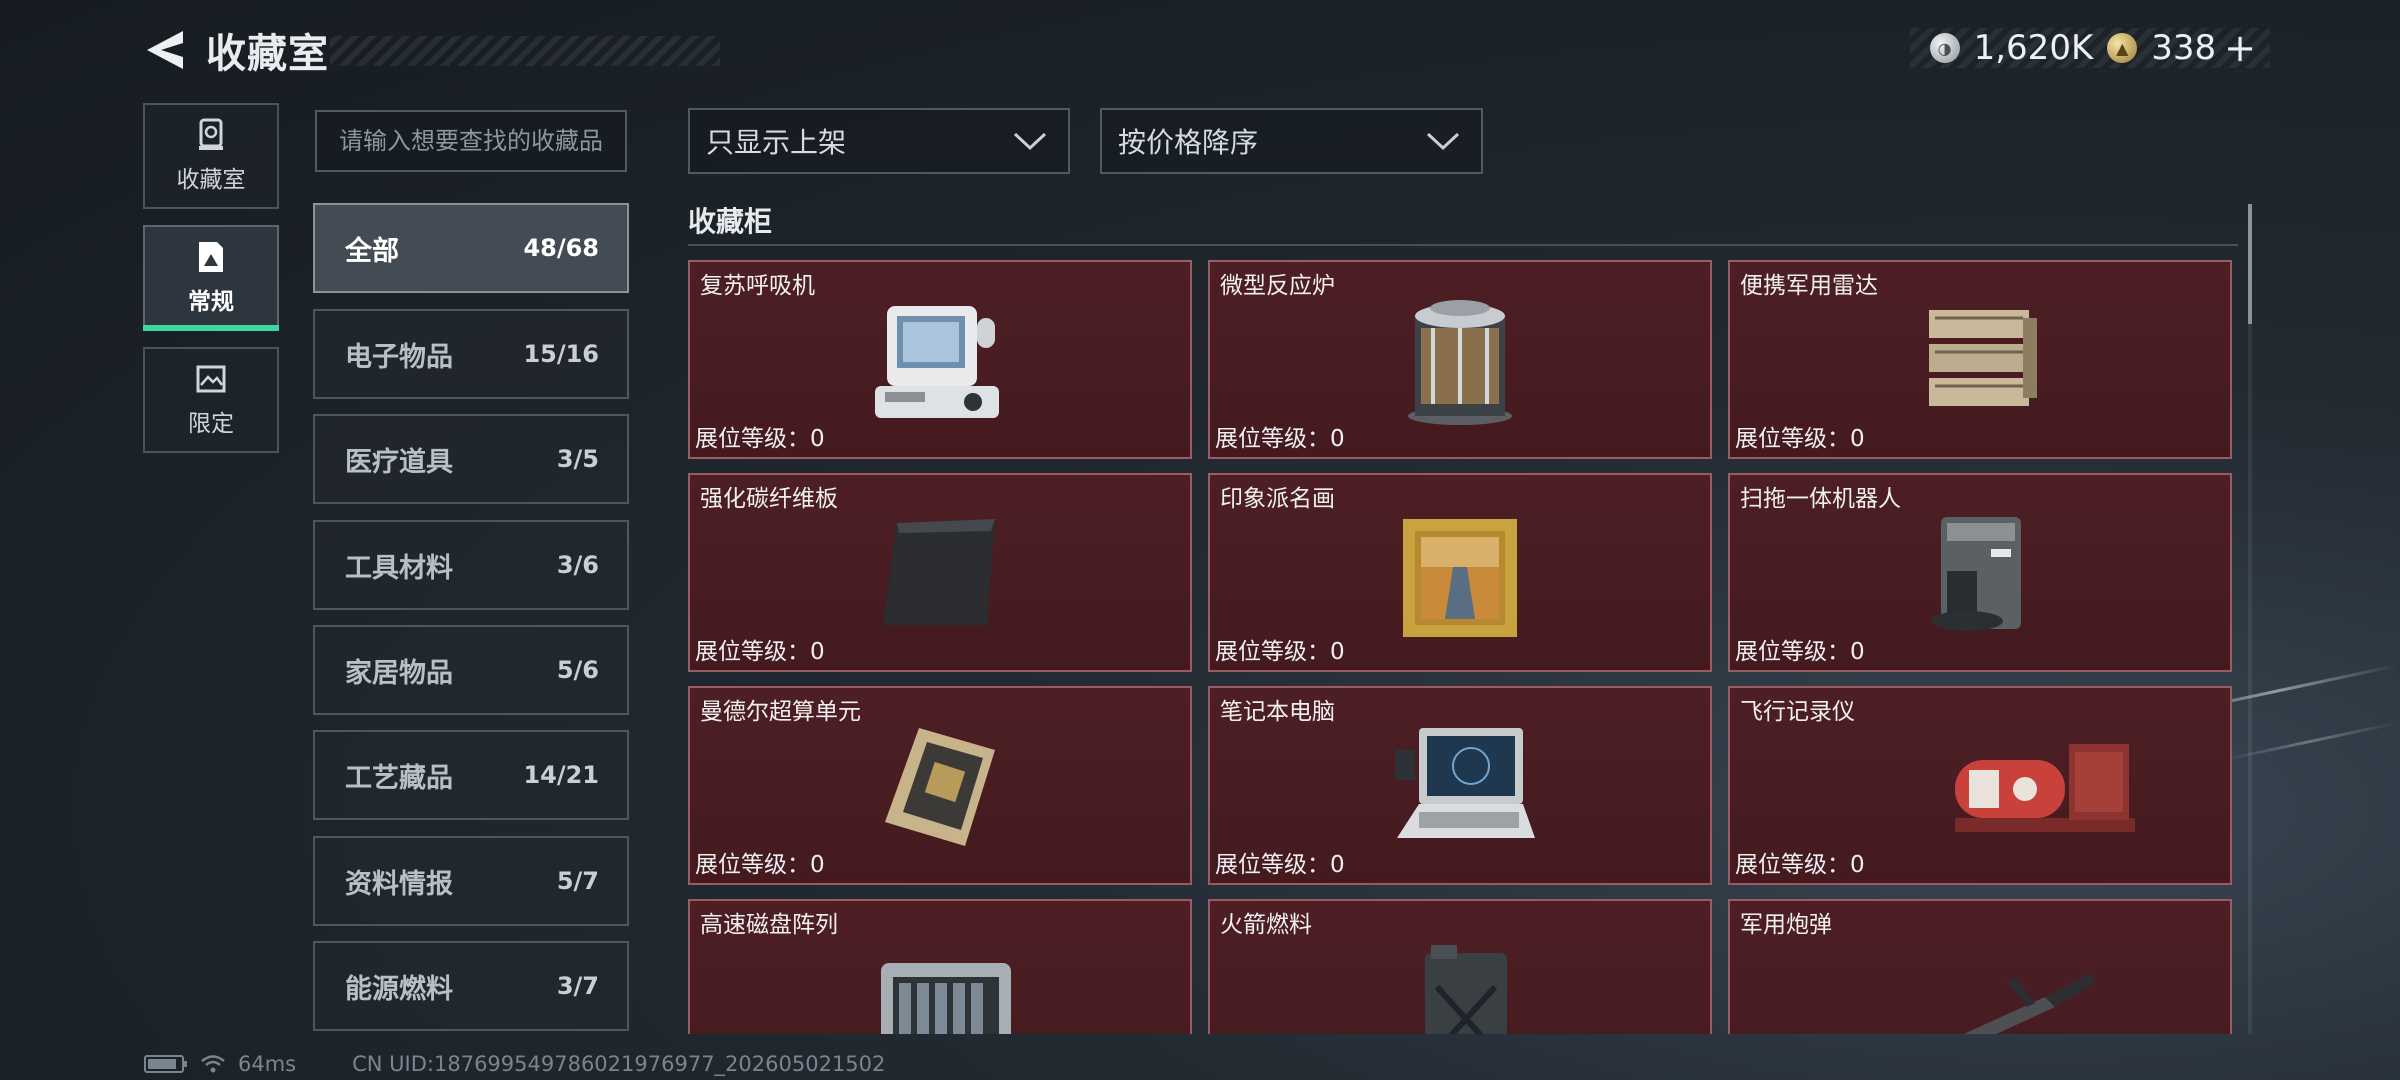  What do you see at coordinates (471, 881) in the screenshot?
I see `category-intel: 资料情报 5/7` at bounding box center [471, 881].